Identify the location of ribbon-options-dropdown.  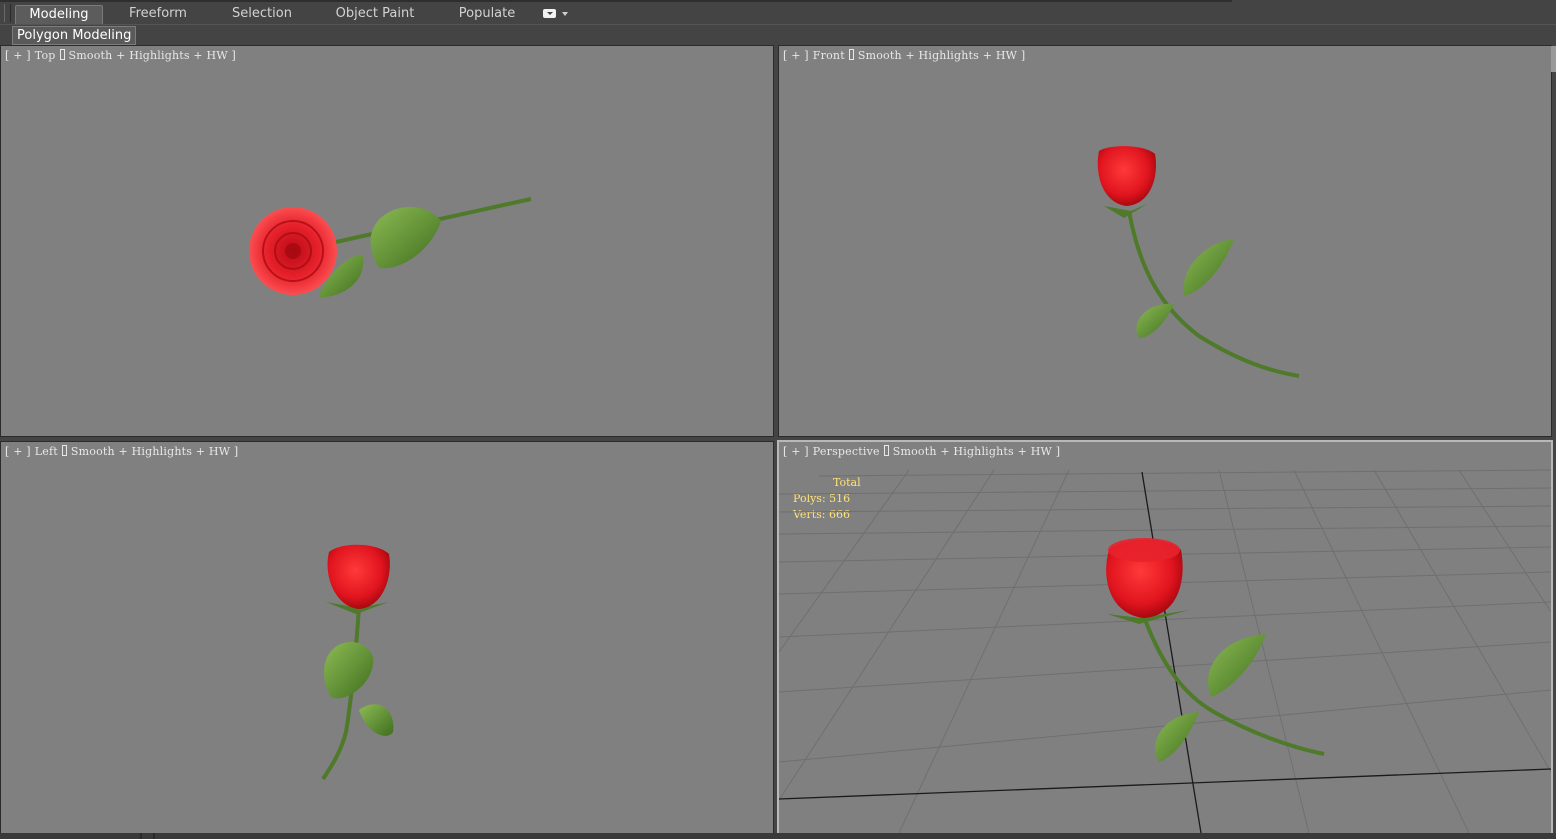
(556, 14).